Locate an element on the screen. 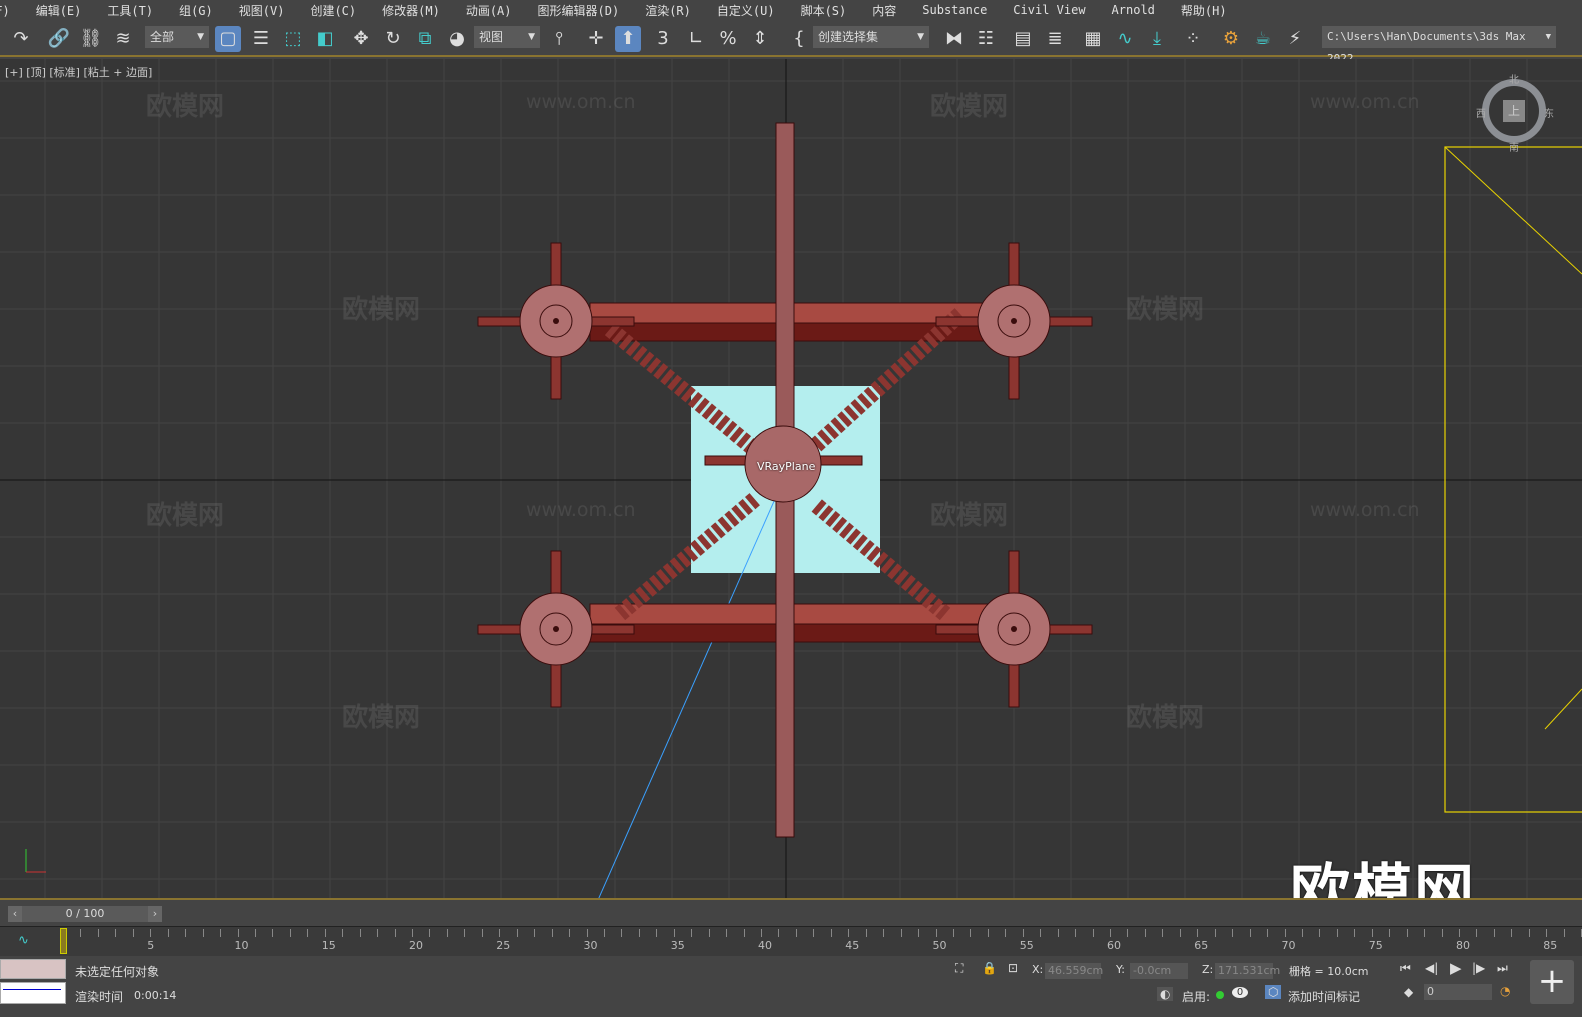 This screenshot has width=1582, height=1017. menu-item: 创建(C) is located at coordinates (333, 10).